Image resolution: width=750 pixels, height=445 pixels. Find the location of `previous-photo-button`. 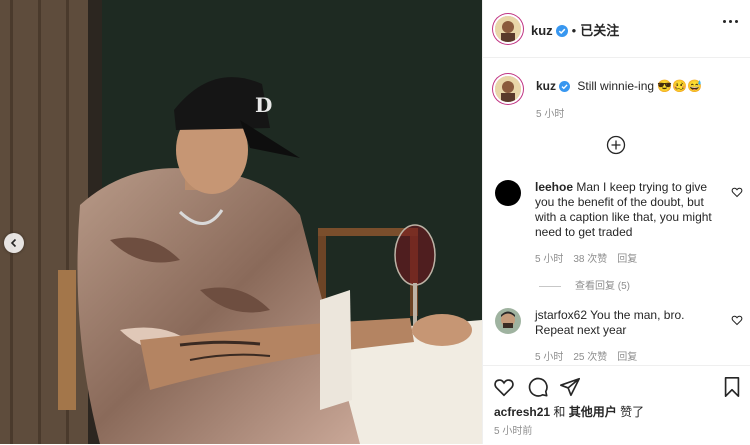

previous-photo-button is located at coordinates (14, 243).